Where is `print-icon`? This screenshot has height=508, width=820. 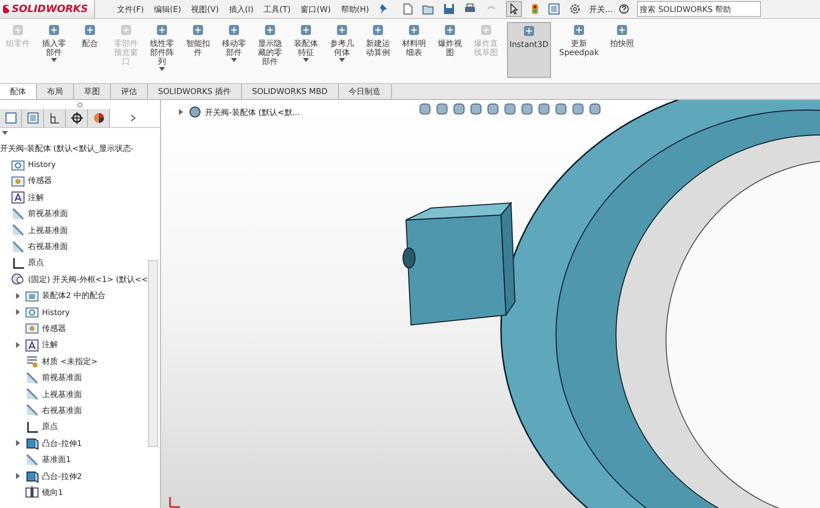 print-icon is located at coordinates (470, 9).